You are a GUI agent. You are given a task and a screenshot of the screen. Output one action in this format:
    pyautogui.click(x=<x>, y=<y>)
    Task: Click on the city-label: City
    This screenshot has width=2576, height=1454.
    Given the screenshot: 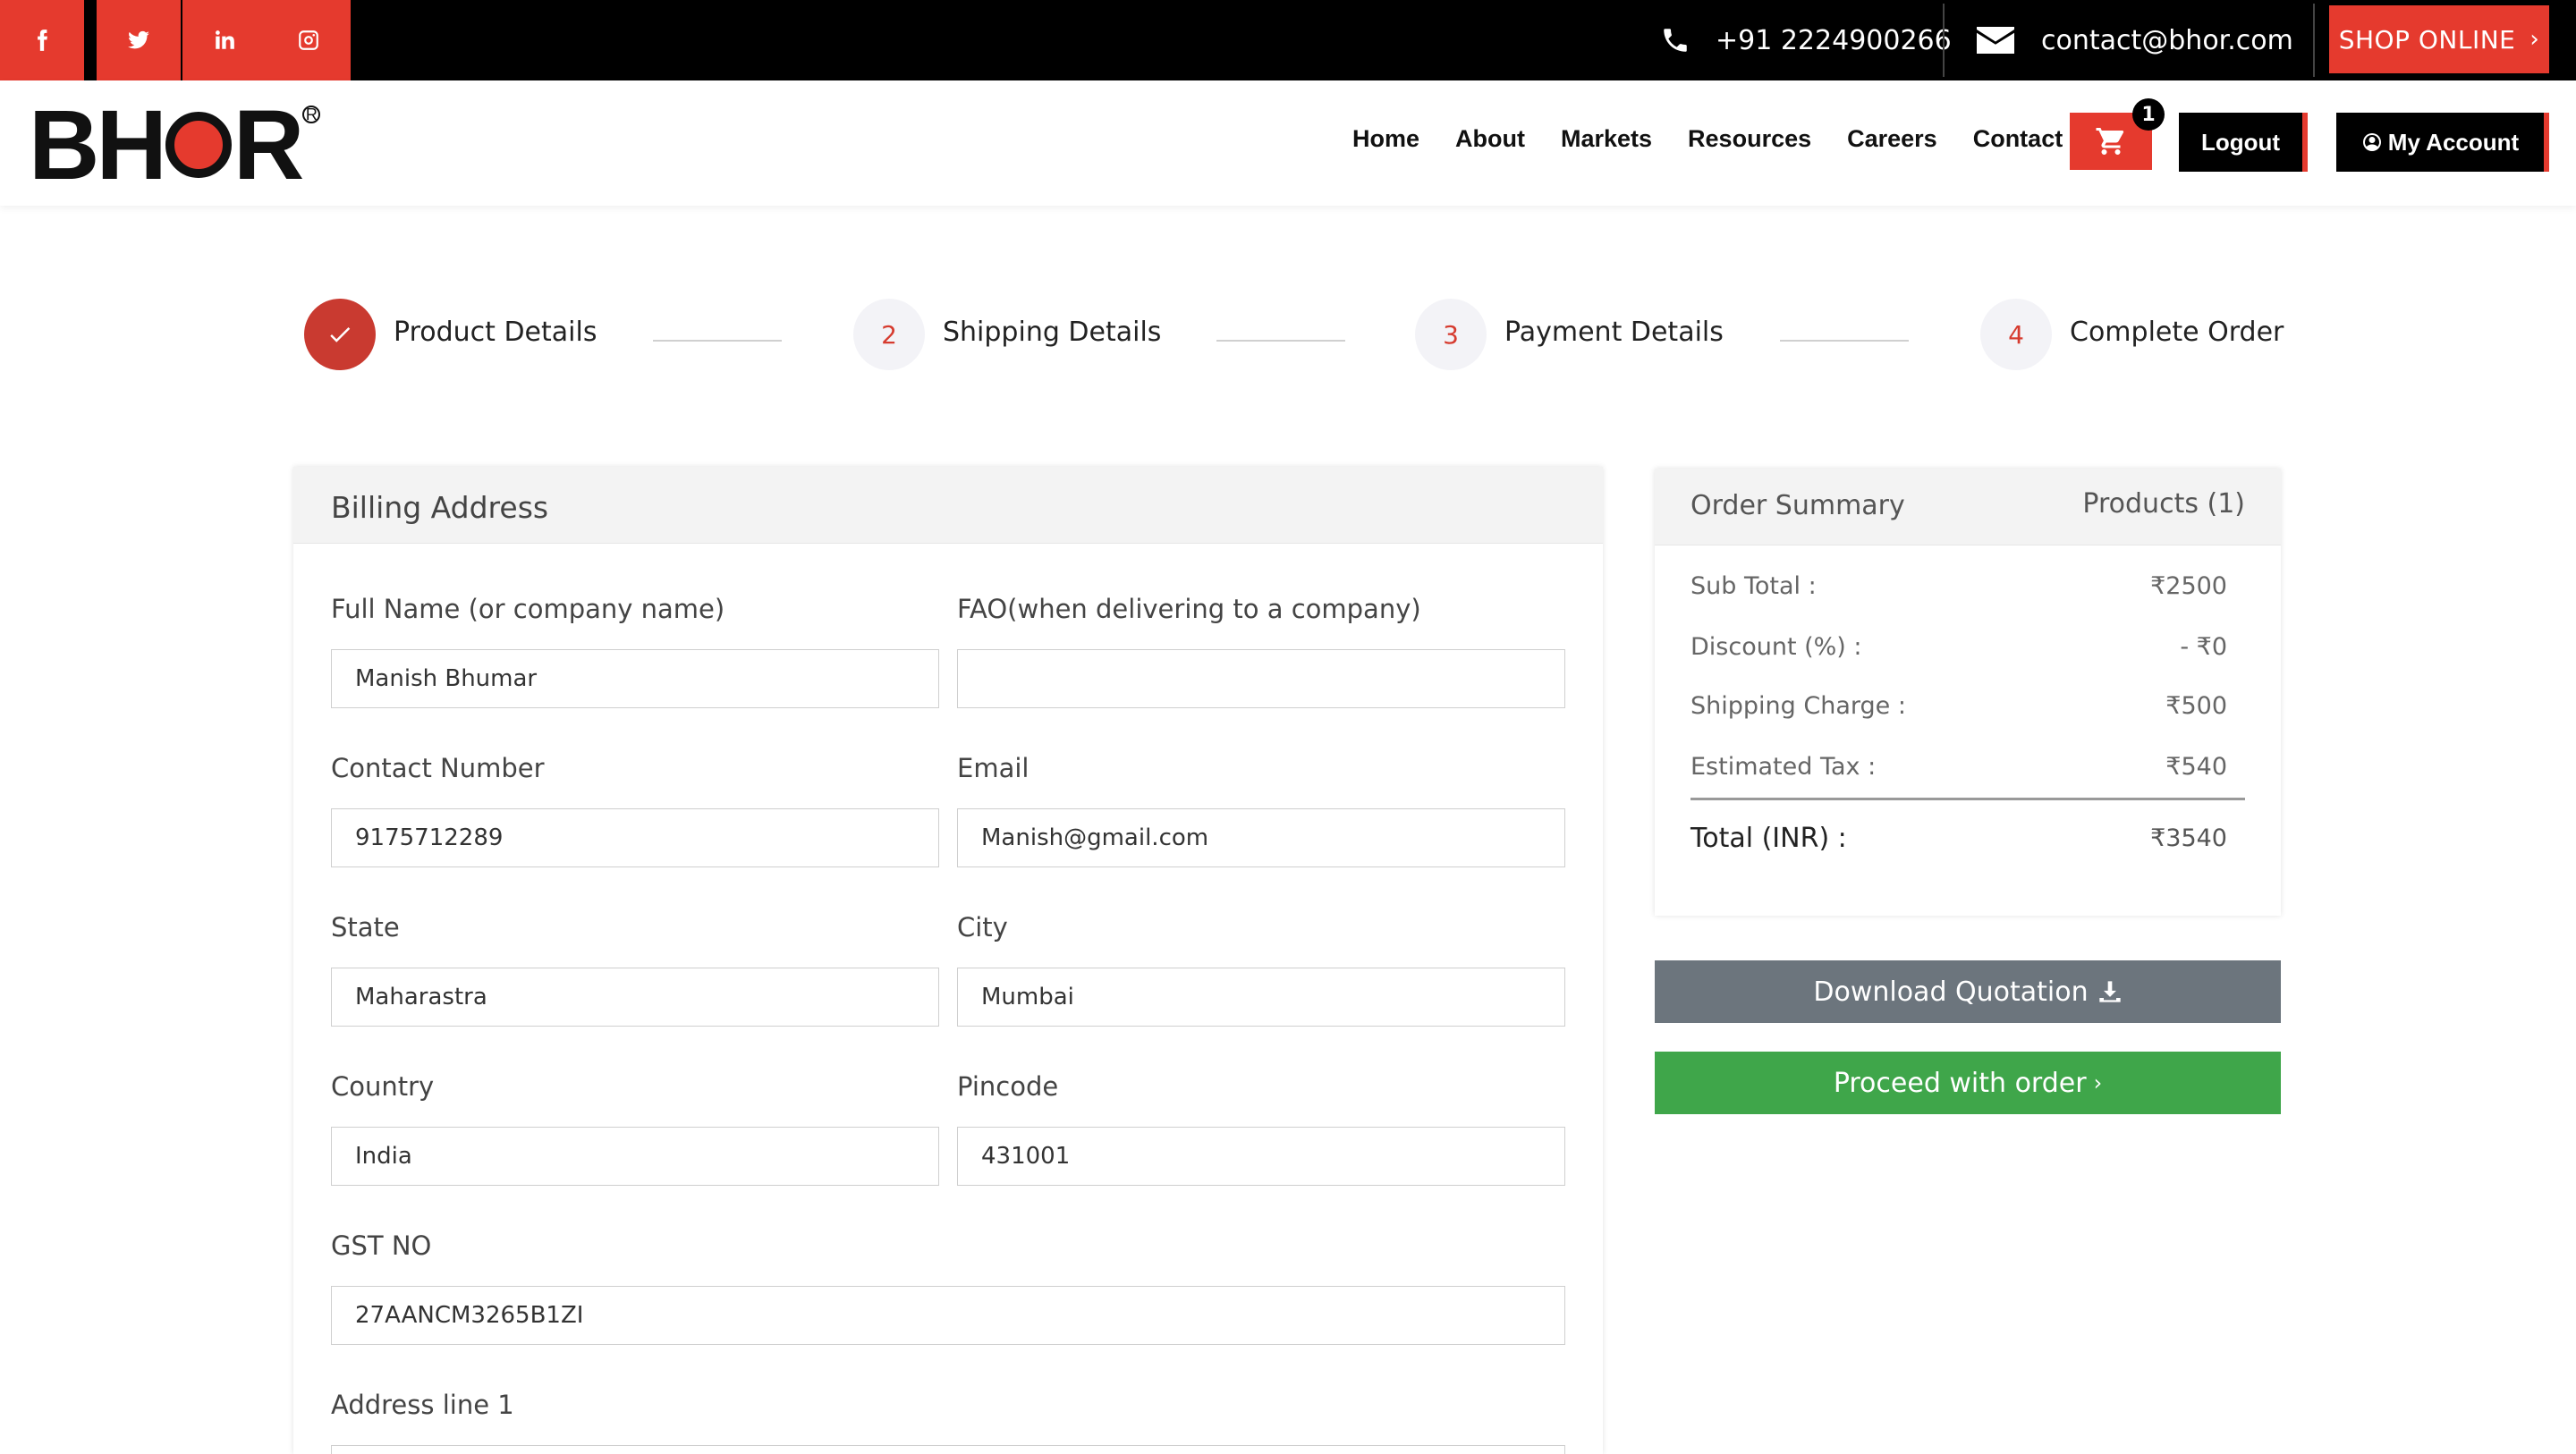 What is the action you would take?
    pyautogui.click(x=982, y=928)
    